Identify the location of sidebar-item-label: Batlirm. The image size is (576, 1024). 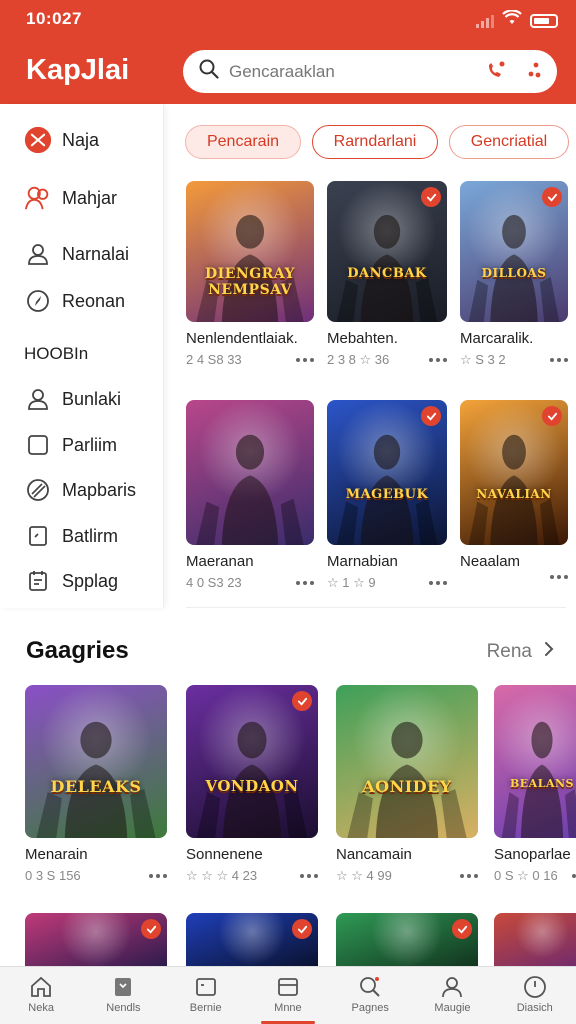
(90, 535).